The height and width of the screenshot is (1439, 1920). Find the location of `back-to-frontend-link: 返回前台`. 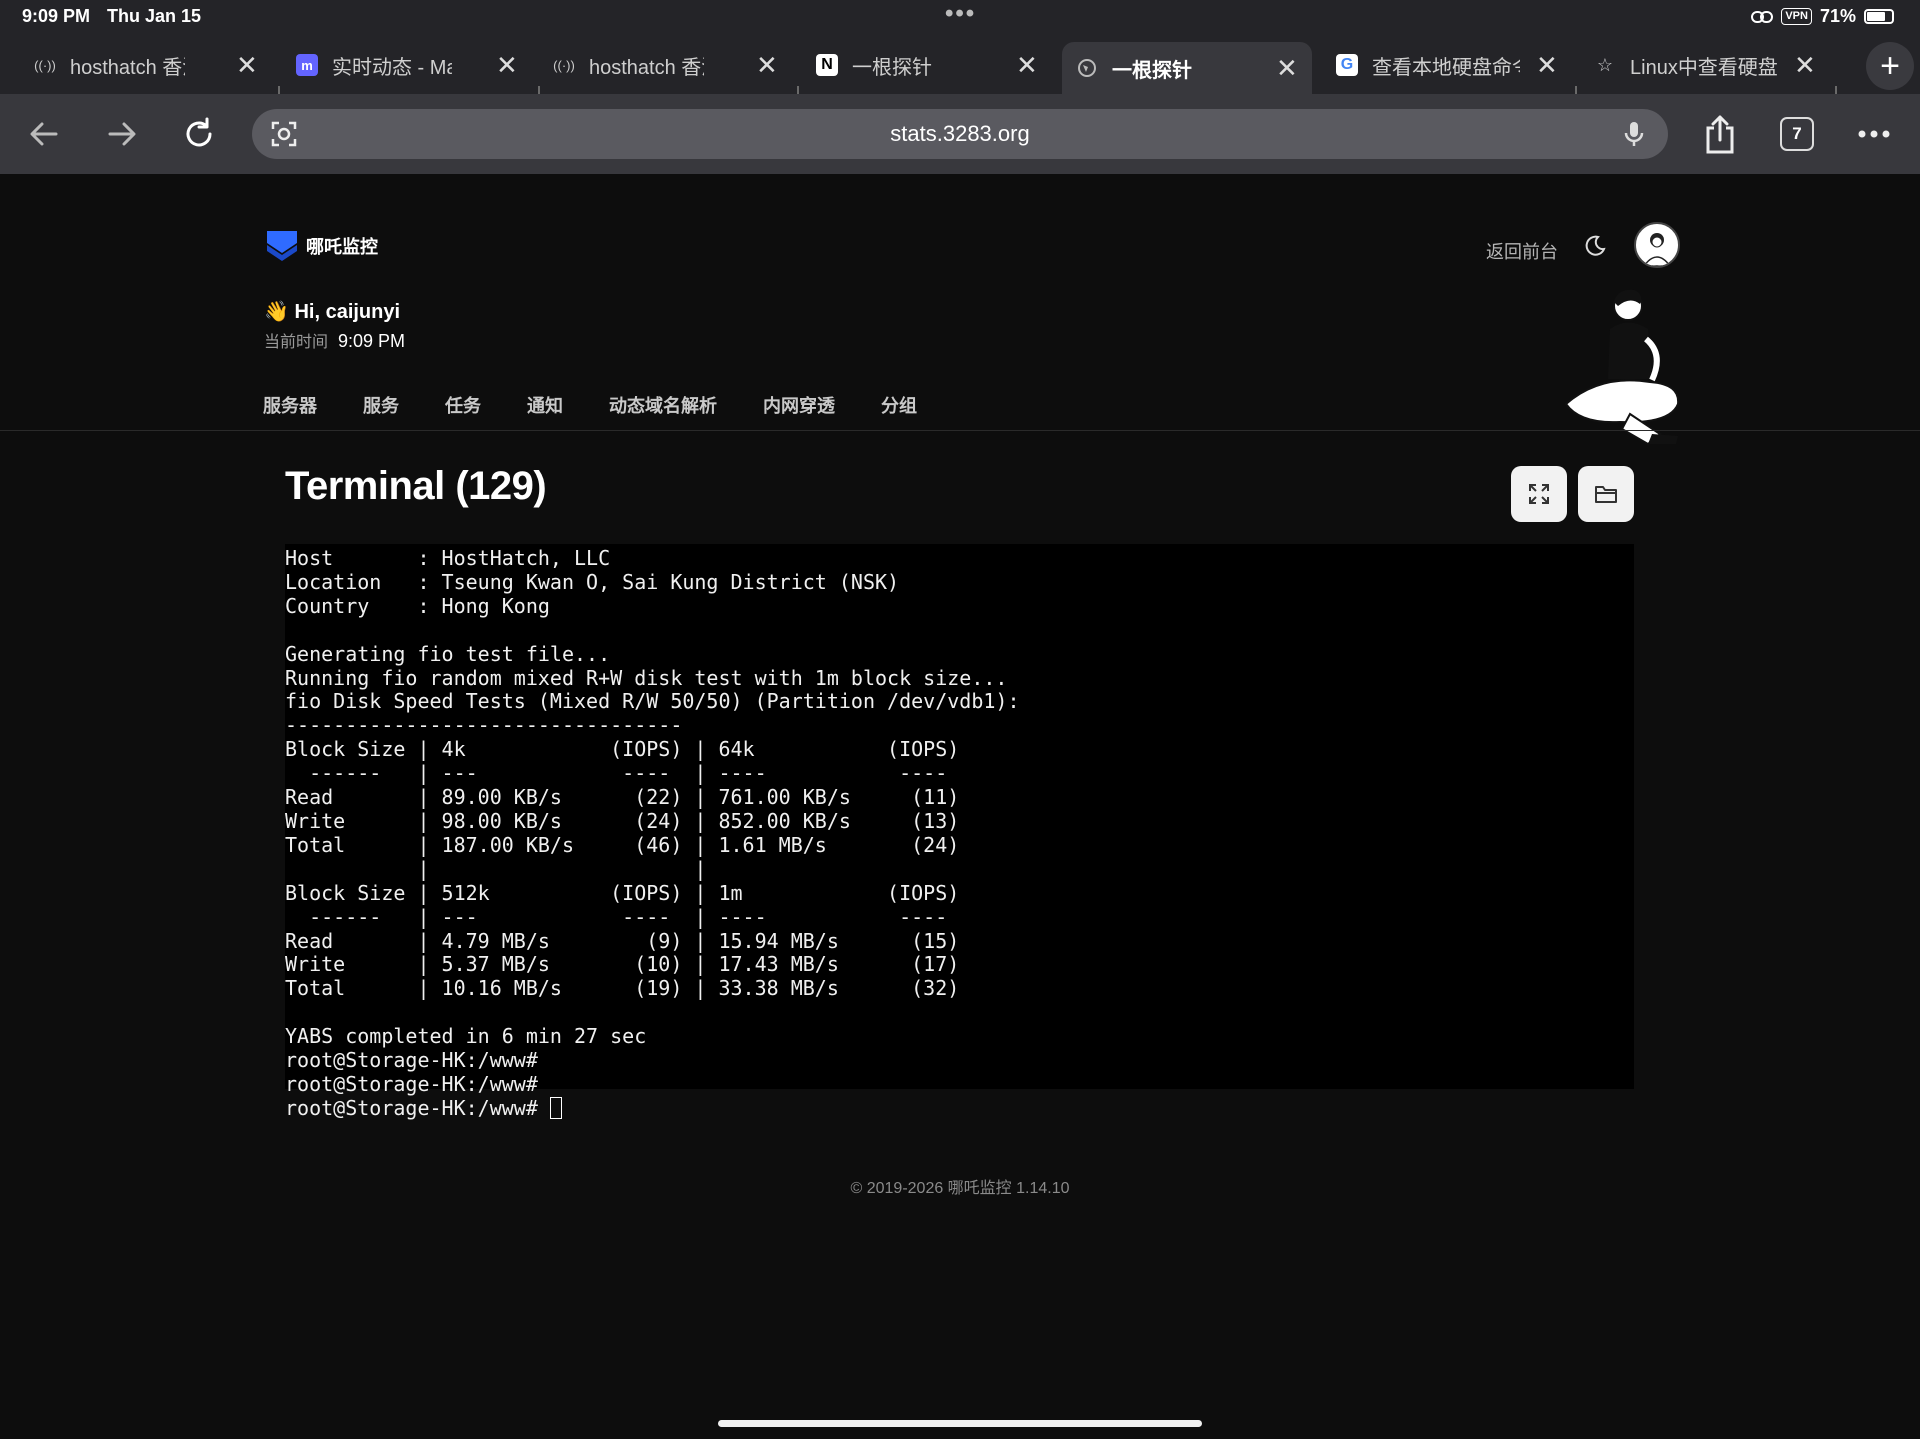

back-to-frontend-link: 返回前台 is located at coordinates (1522, 251).